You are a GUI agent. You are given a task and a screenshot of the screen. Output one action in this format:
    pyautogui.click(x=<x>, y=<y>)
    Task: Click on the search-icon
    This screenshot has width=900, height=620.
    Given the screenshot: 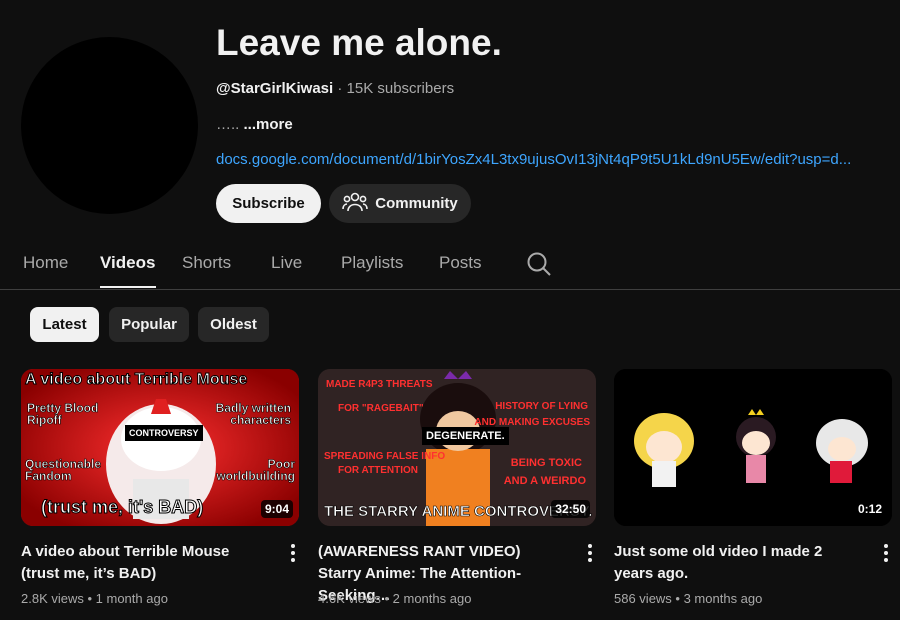 What is the action you would take?
    pyautogui.click(x=539, y=266)
    